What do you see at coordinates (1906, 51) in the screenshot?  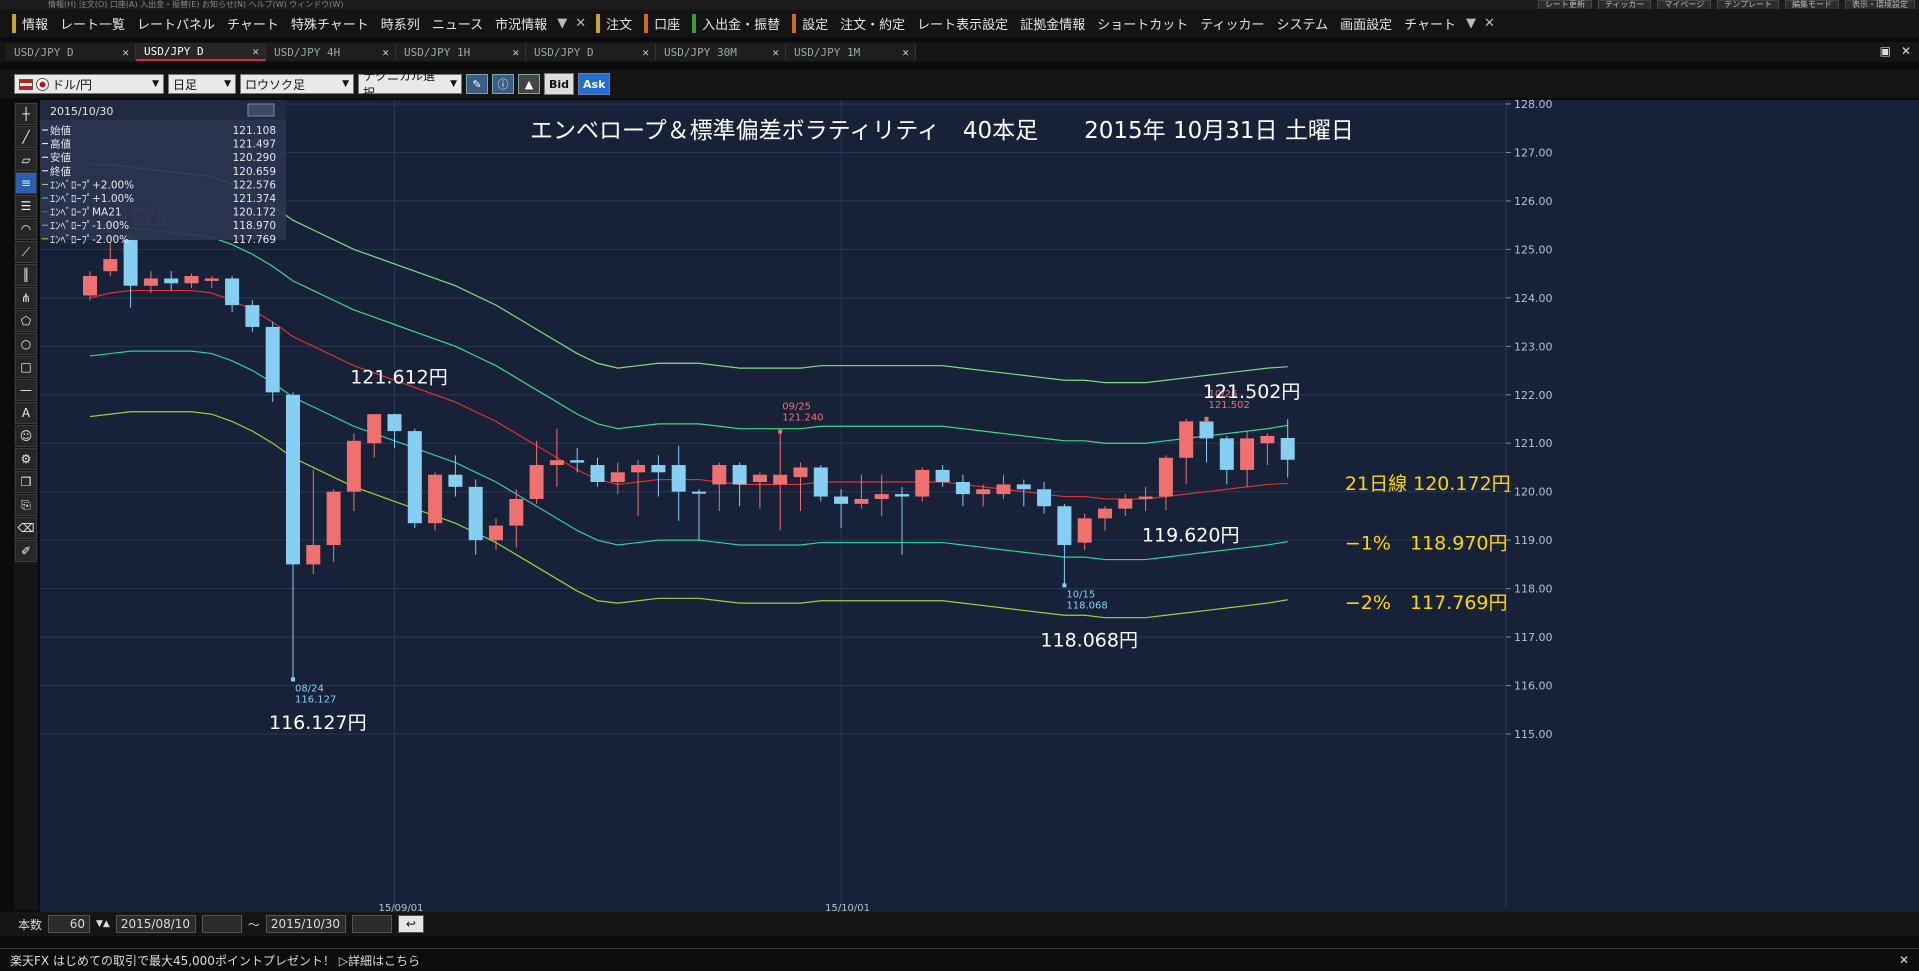 I see `window-close-icon: ✕` at bounding box center [1906, 51].